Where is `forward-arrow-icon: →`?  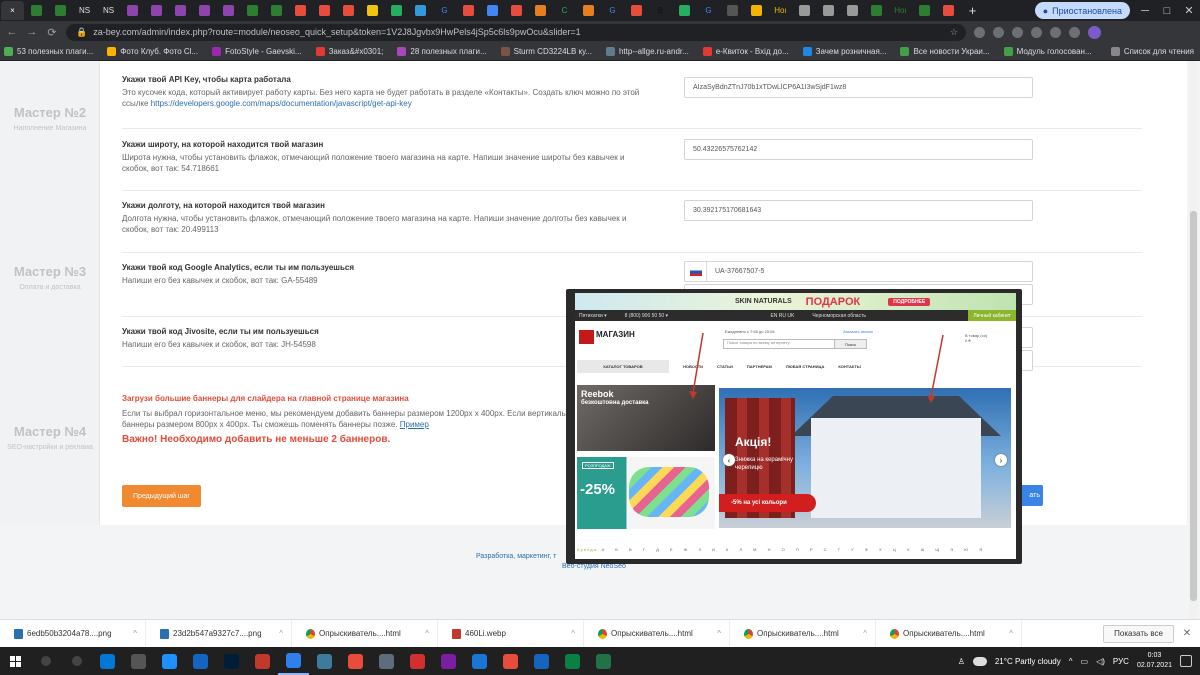 forward-arrow-icon: → is located at coordinates (32, 32).